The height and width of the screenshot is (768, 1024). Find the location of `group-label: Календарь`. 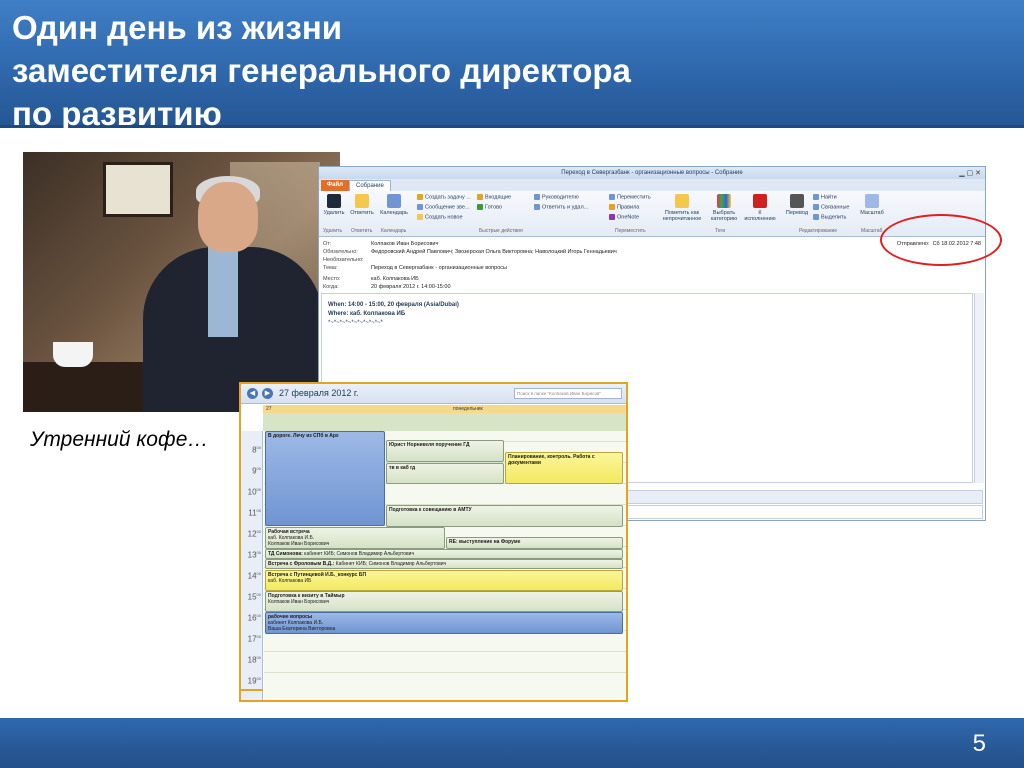

group-label: Календарь is located at coordinates (394, 231).